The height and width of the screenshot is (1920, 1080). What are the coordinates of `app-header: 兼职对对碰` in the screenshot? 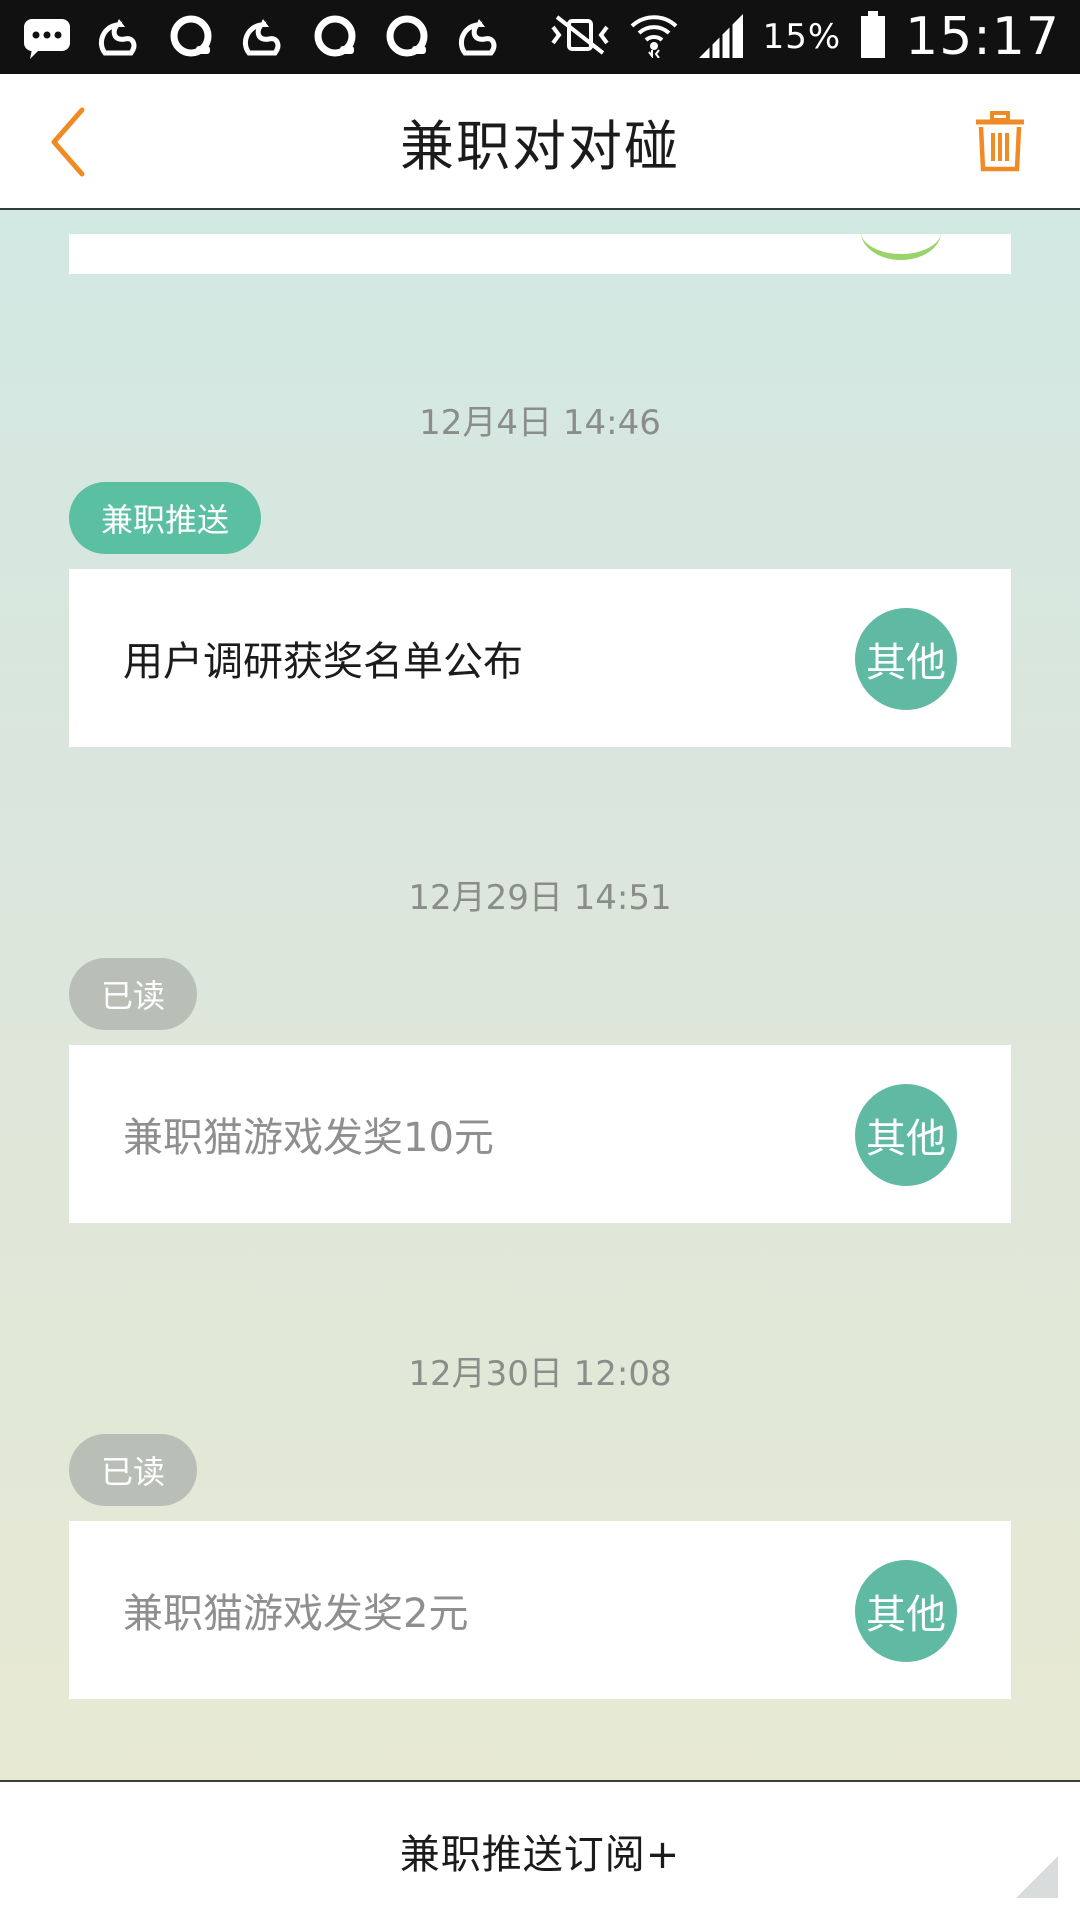 It's located at (540, 142).